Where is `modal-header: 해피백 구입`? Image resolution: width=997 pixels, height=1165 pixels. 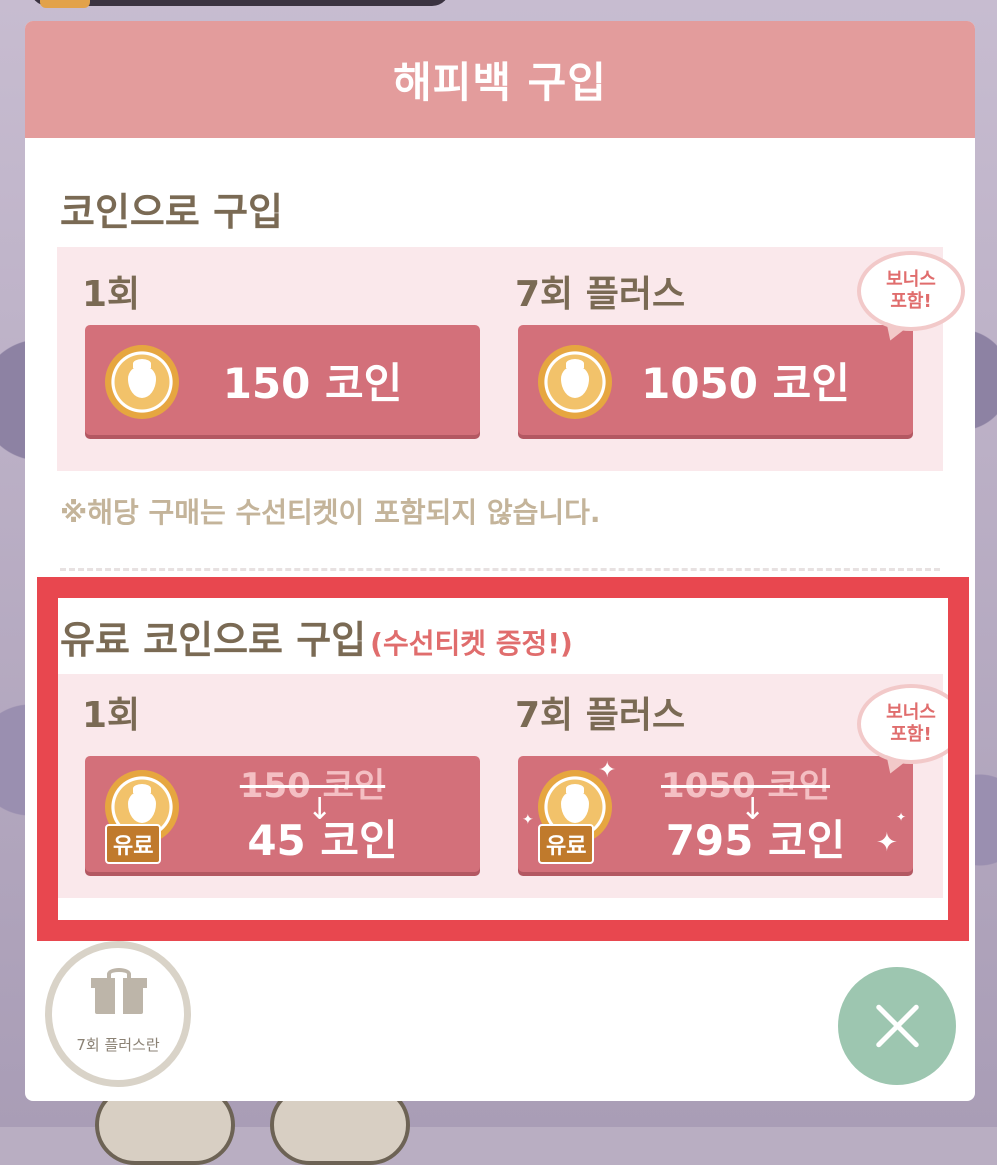 modal-header: 해피백 구입 is located at coordinates (500, 79).